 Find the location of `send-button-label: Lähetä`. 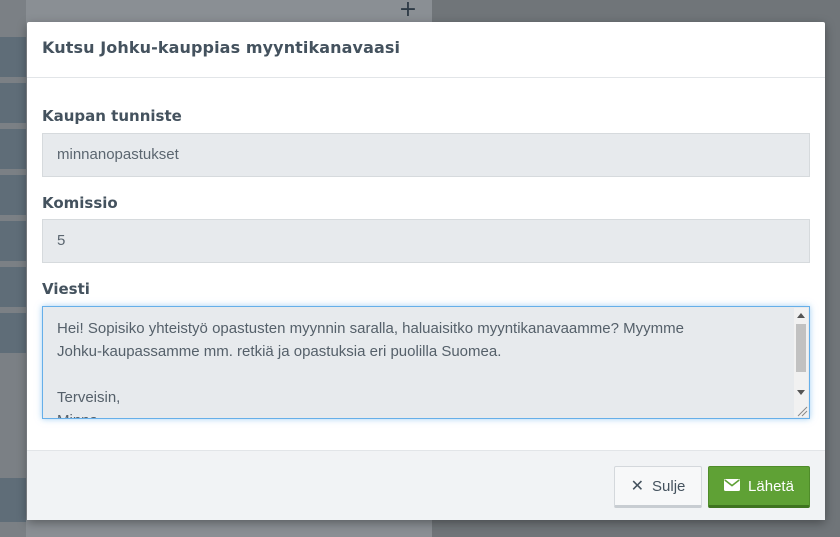

send-button-label: Lähetä is located at coordinates (771, 486).